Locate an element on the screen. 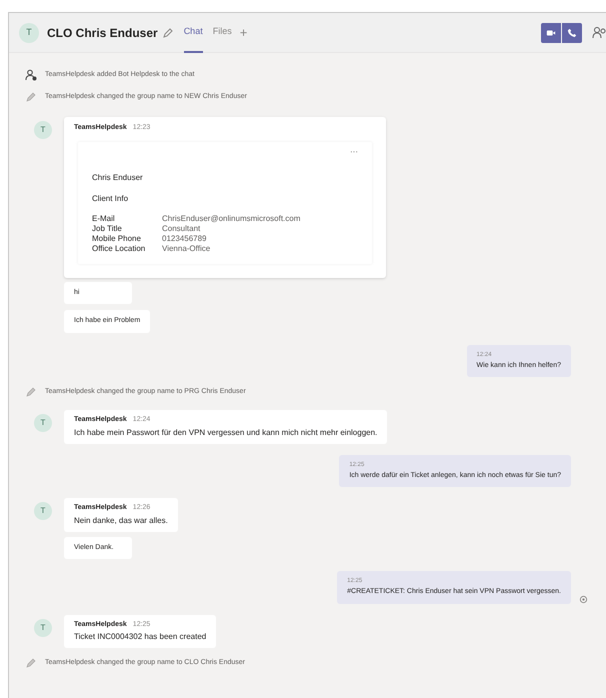 This screenshot has height=698, width=606. person-add-icon is located at coordinates (31, 75).